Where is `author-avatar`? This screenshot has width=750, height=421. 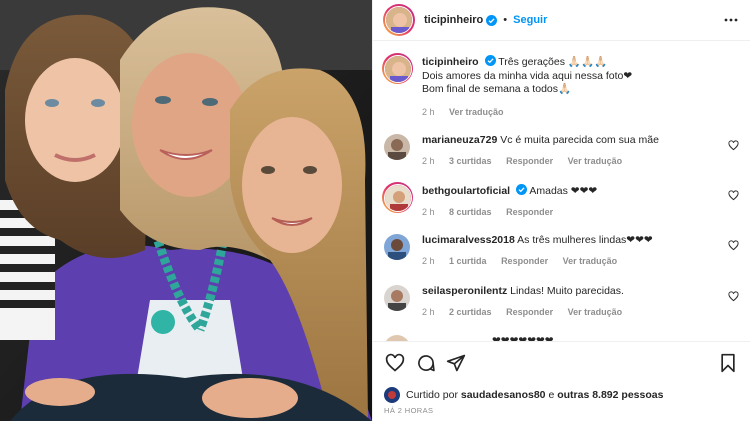 author-avatar is located at coordinates (399, 20).